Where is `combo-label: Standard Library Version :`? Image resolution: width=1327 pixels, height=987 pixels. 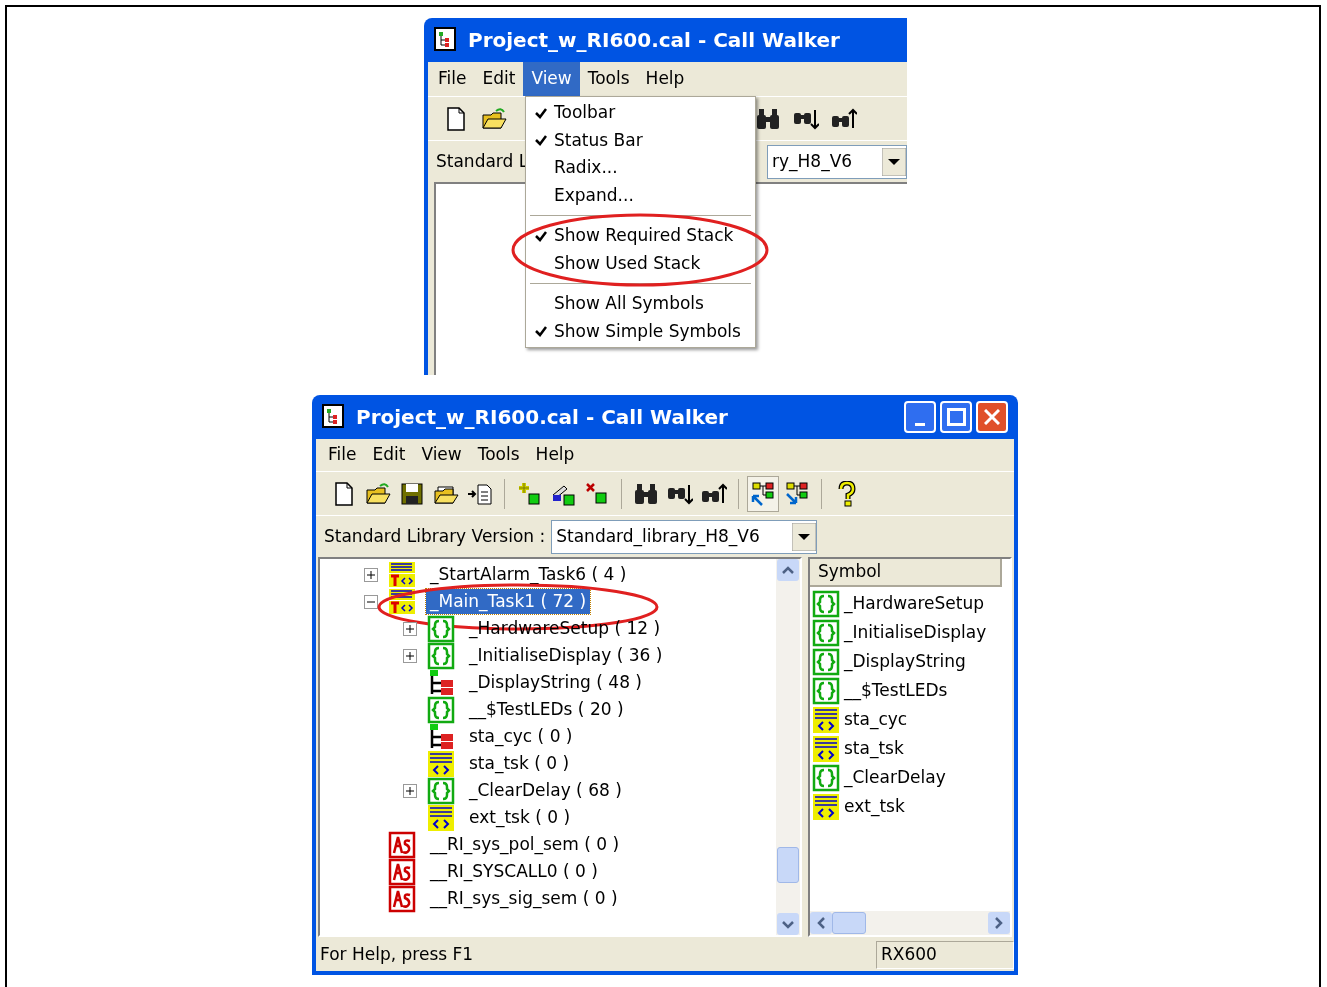 combo-label: Standard Library Version : is located at coordinates (435, 536).